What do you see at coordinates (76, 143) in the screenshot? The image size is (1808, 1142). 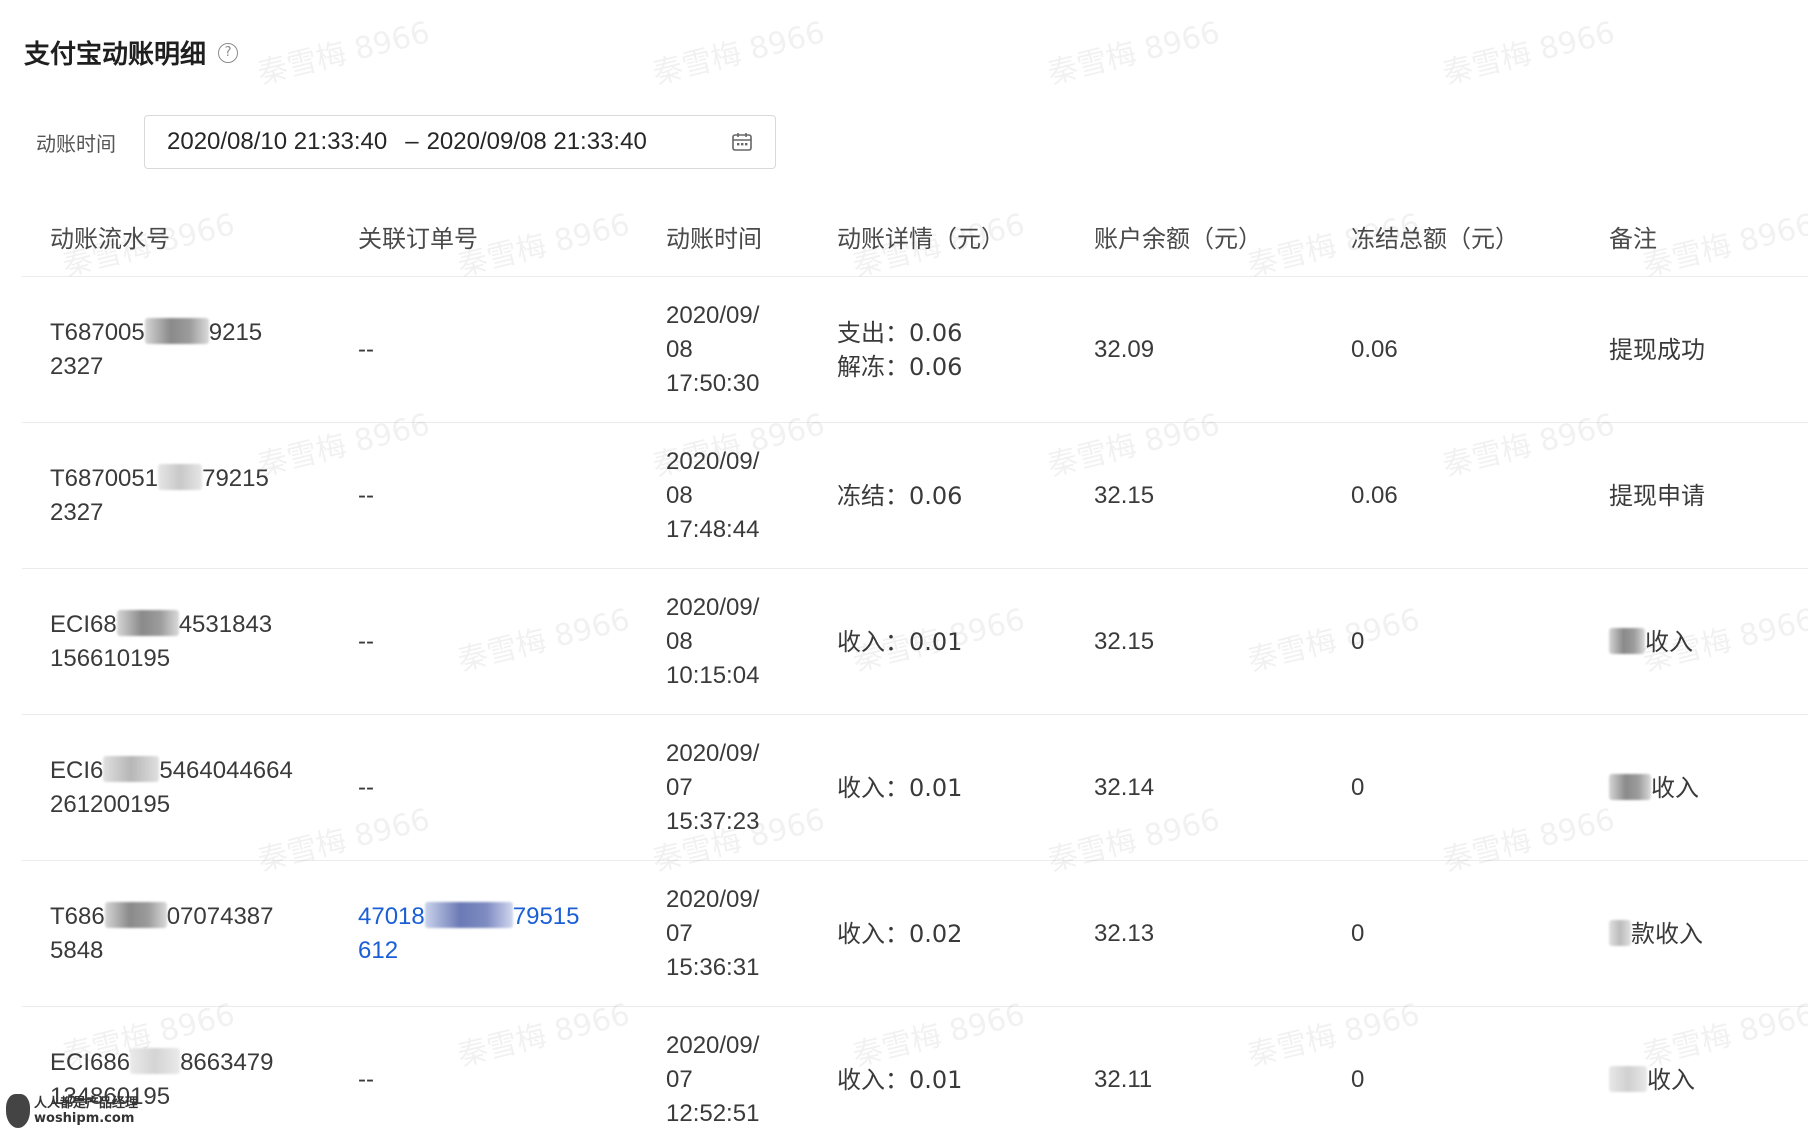 I see `date-filter-label: 动账时间` at bounding box center [76, 143].